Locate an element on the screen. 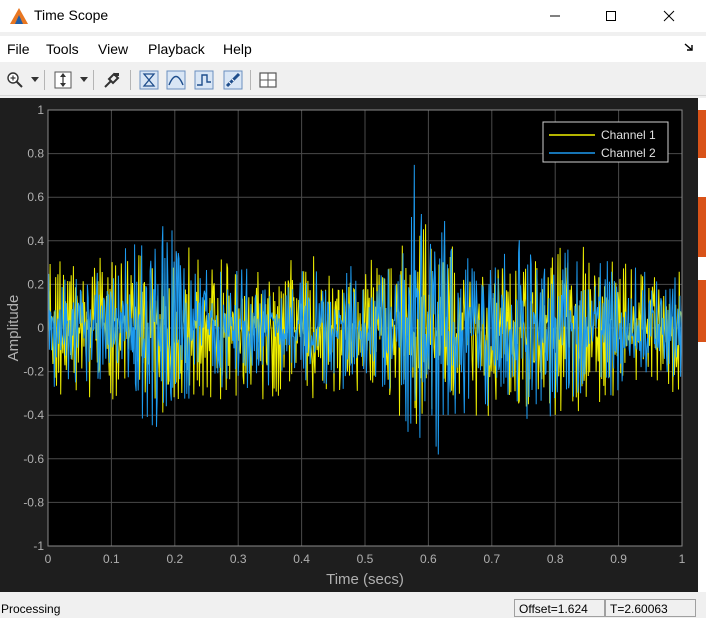 The width and height of the screenshot is (706, 618). y-tick-label: -0.6 is located at coordinates (33, 459).